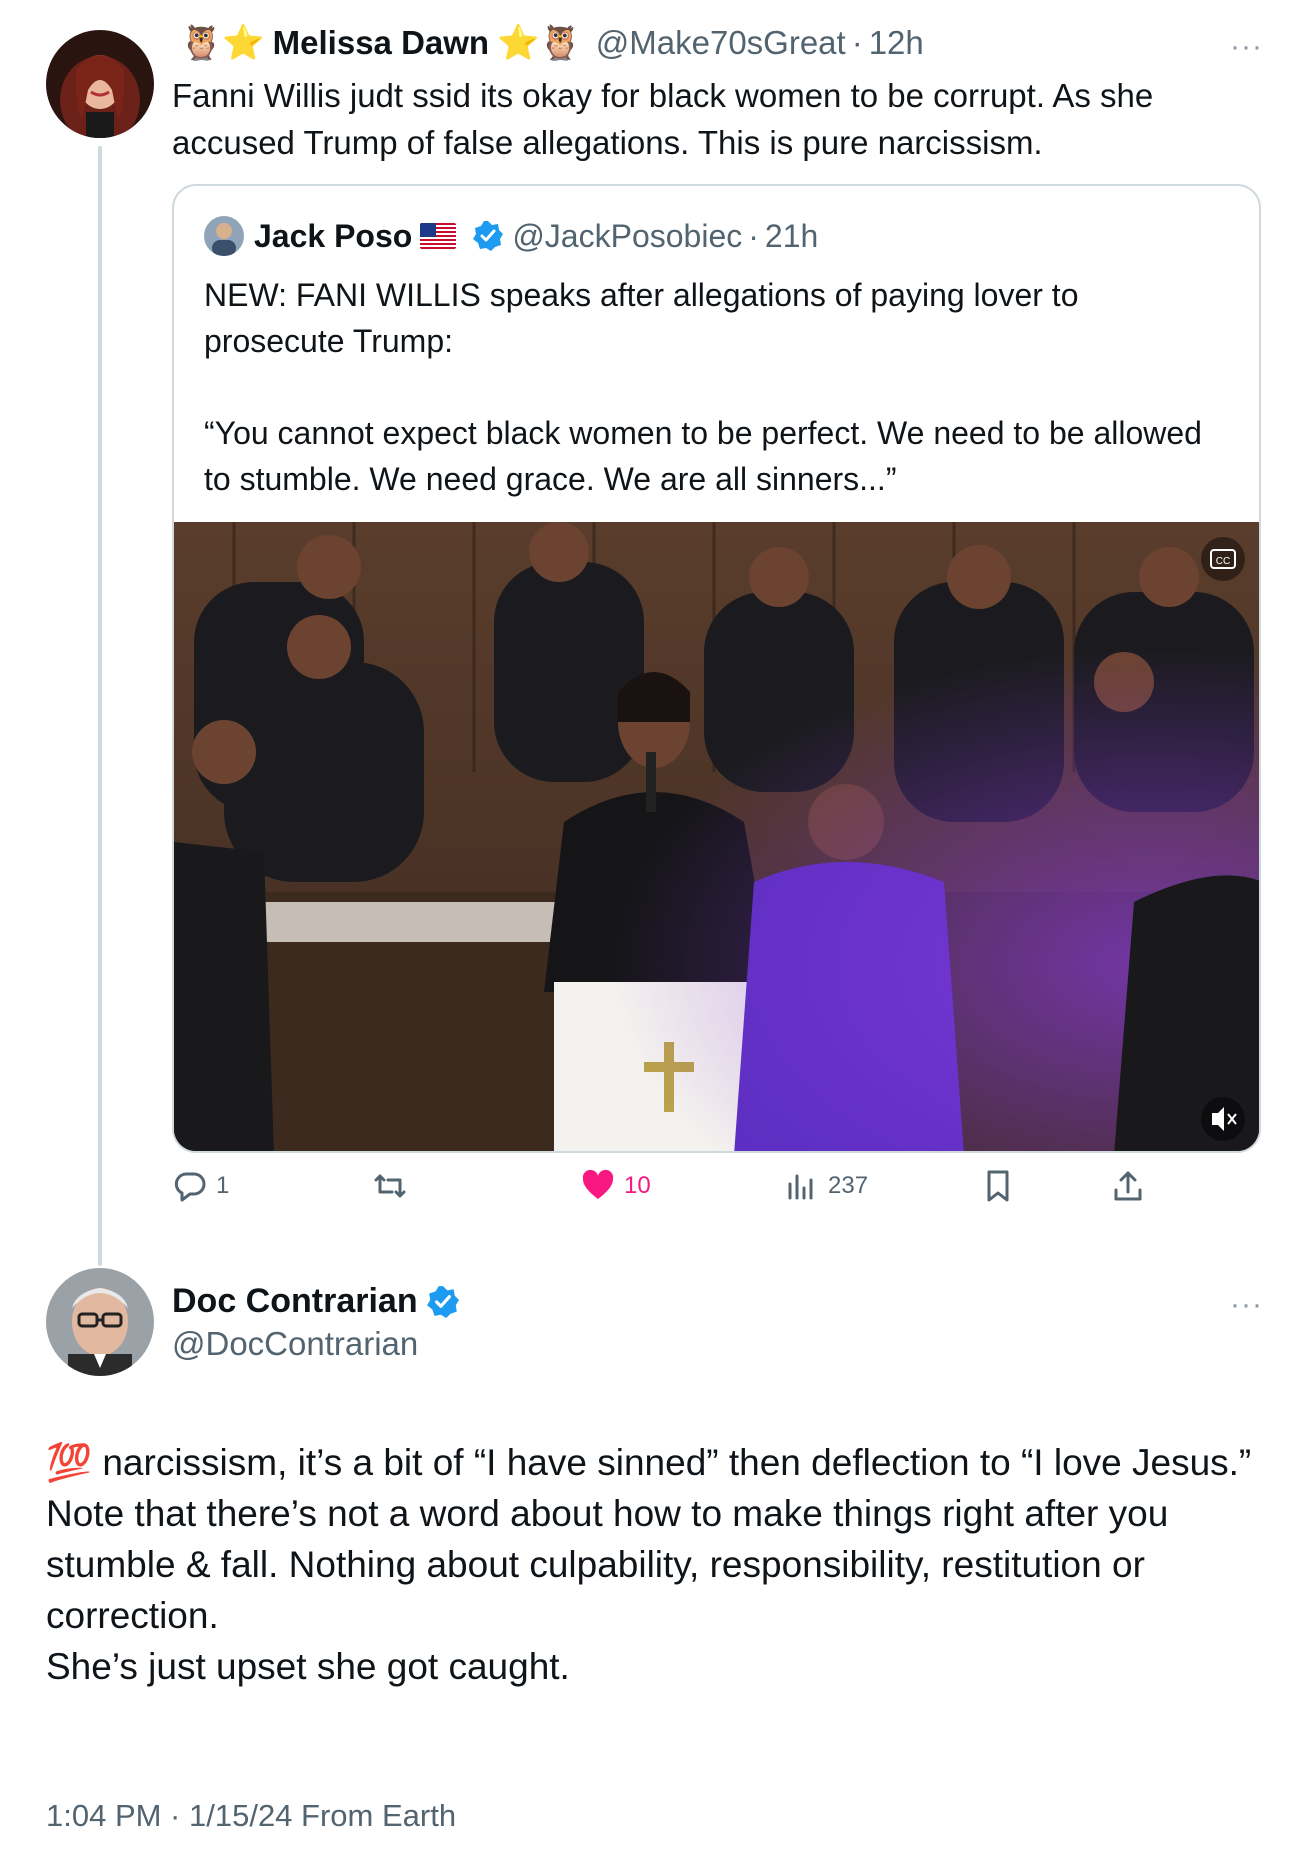  I want to click on reply-author-handle: @DocContrarian, so click(295, 1344).